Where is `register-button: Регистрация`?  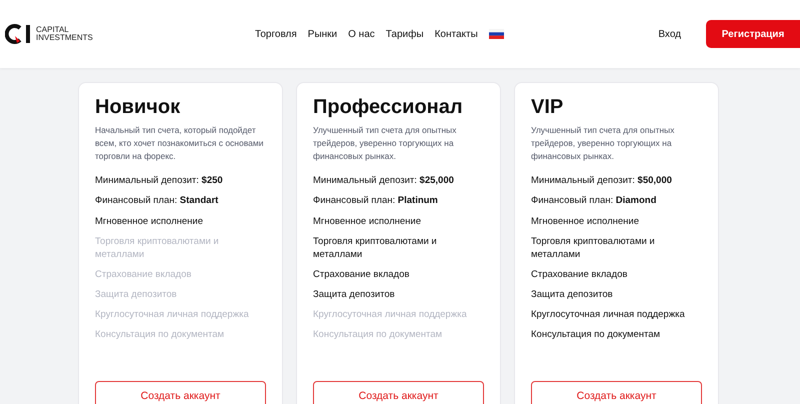 register-button: Регистрация is located at coordinates (753, 34).